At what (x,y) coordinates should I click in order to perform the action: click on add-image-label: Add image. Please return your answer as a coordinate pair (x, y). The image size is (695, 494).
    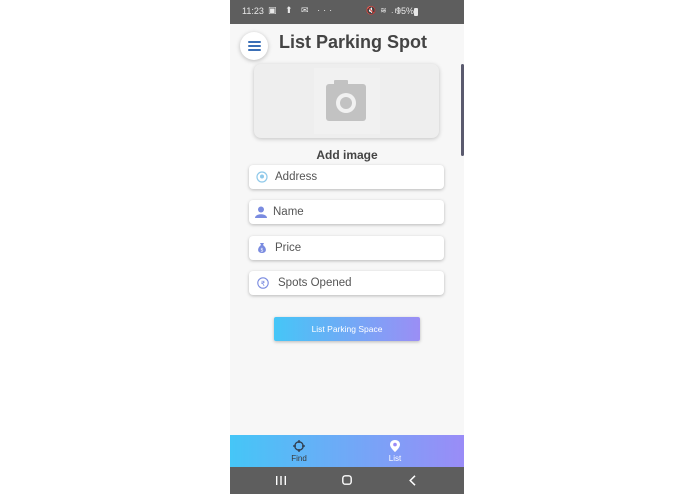
    Looking at the image, I should click on (347, 155).